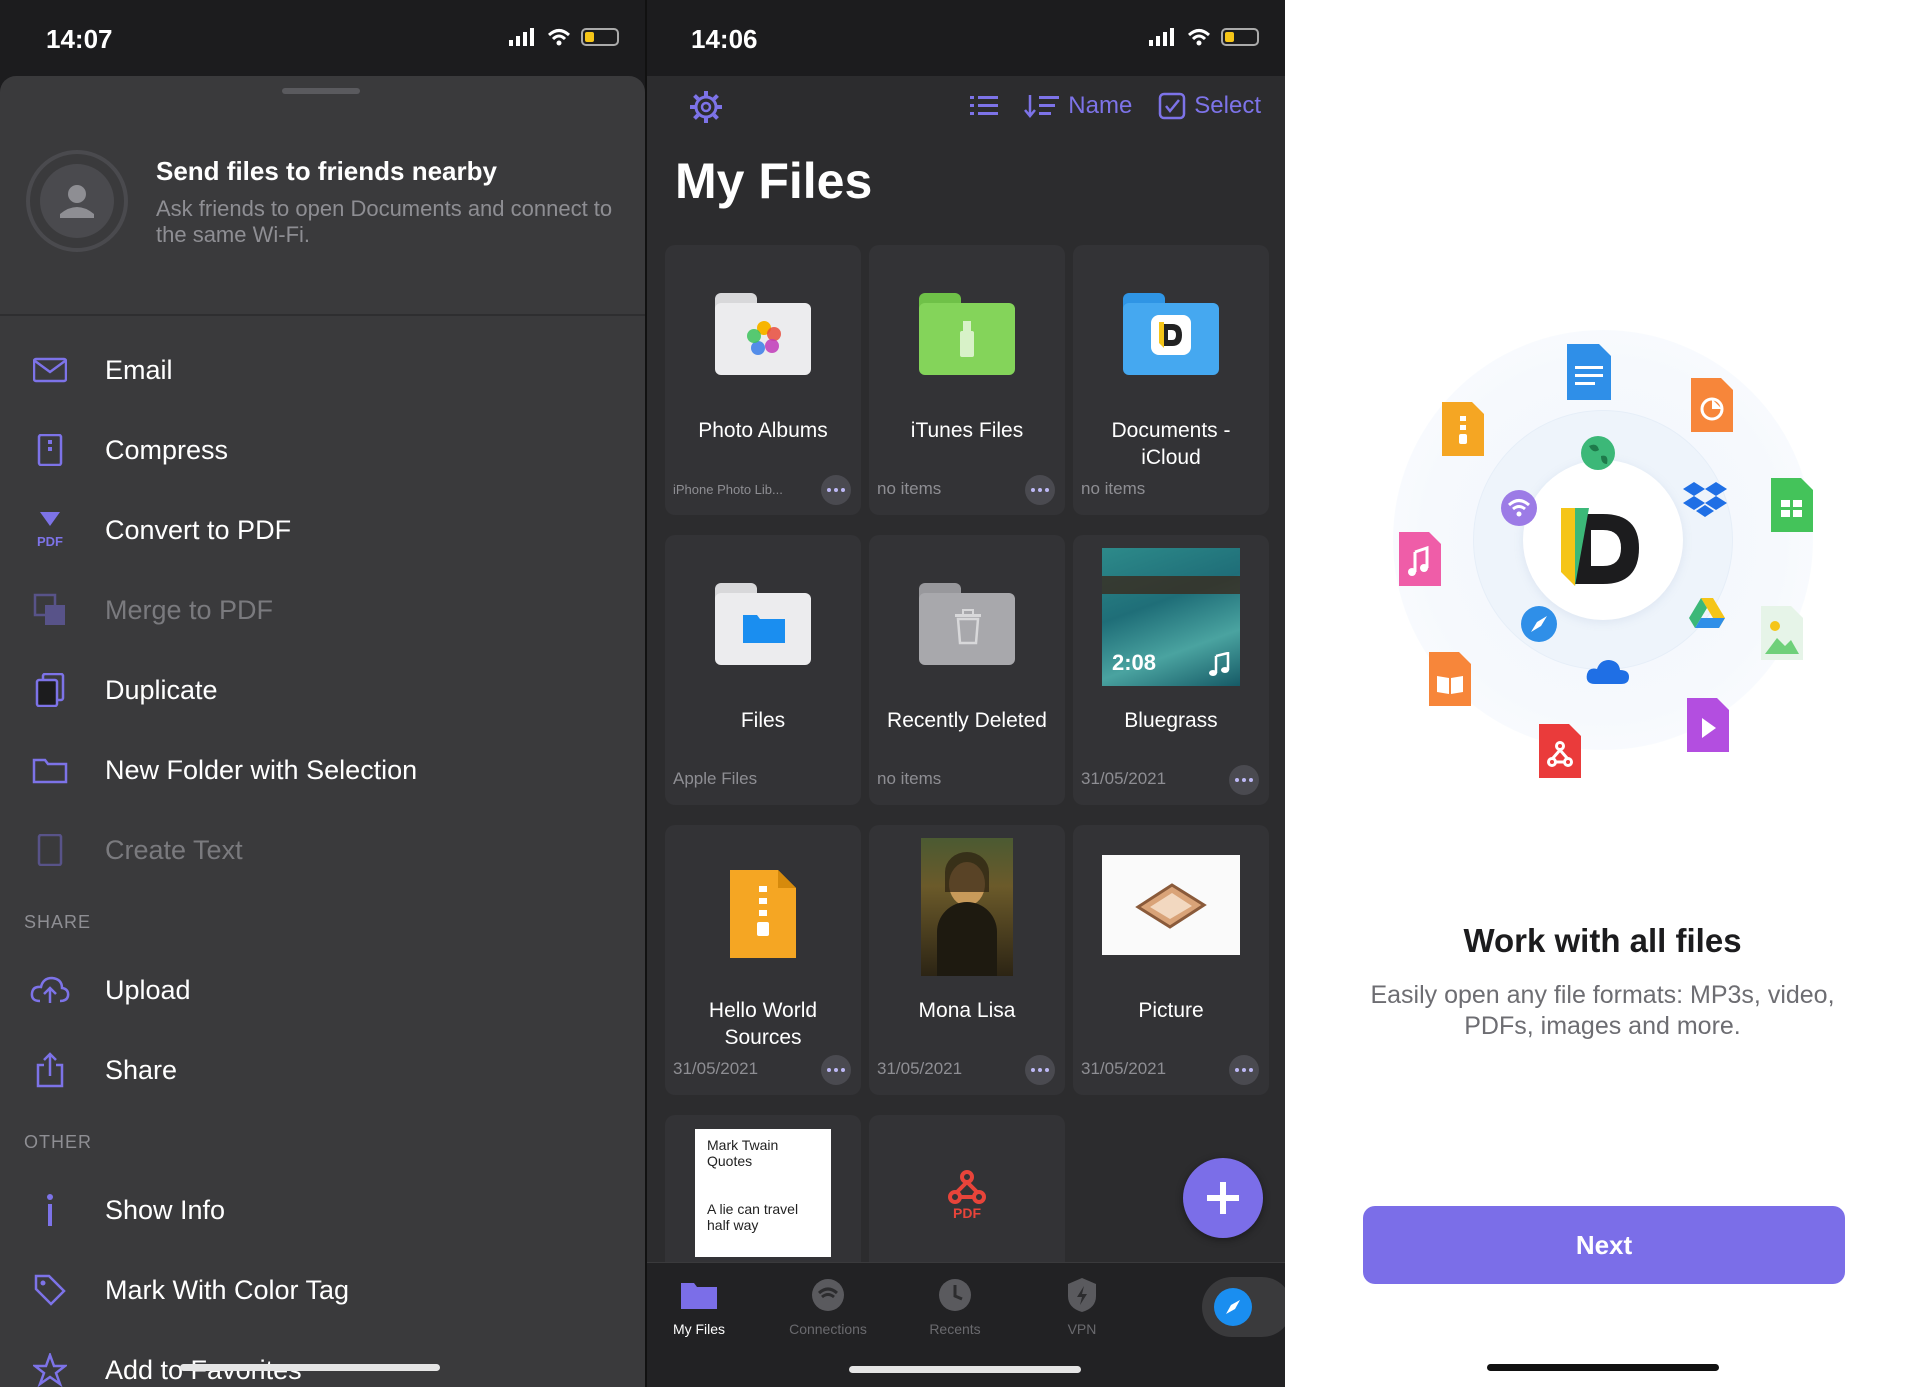  What do you see at coordinates (50, 610) in the screenshot?
I see `merge-icon` at bounding box center [50, 610].